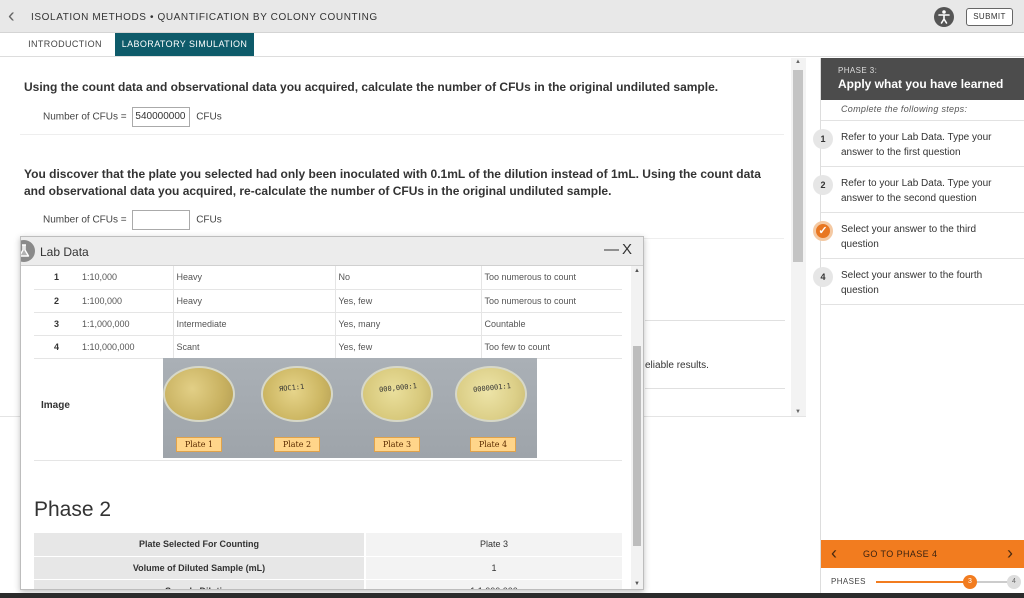 The height and width of the screenshot is (598, 1024). Describe the element at coordinates (16, 16) in the screenshot. I see `back-chevron-icon: ‹` at that location.